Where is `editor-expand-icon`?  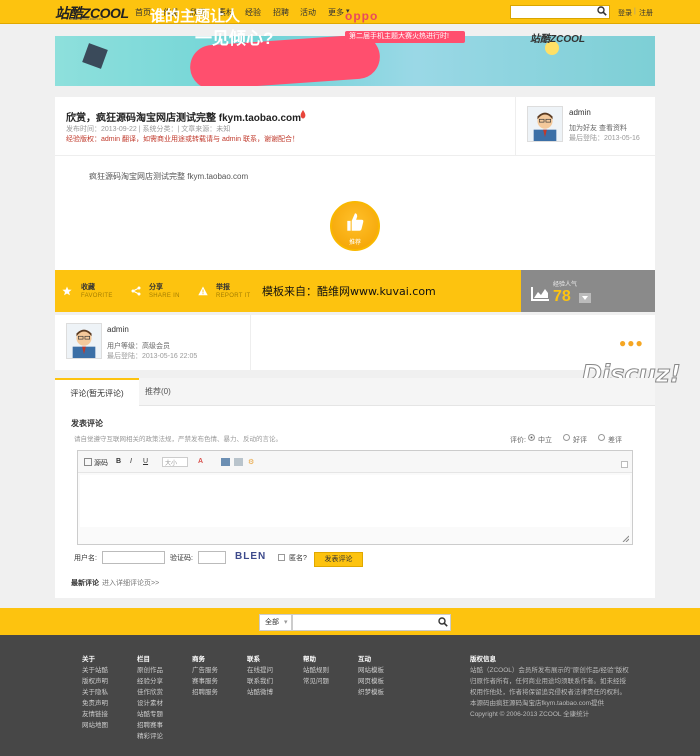
editor-expand-icon is located at coordinates (624, 464).